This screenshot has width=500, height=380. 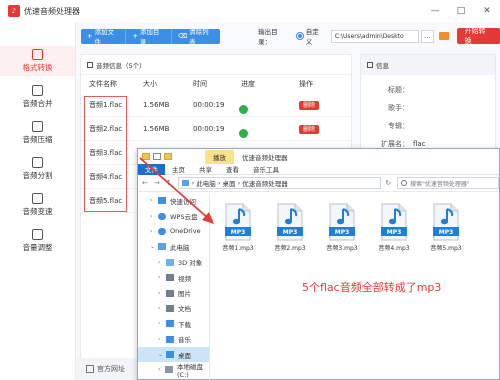 What do you see at coordinates (205, 169) in the screenshot?
I see `tab-share: 共享` at bounding box center [205, 169].